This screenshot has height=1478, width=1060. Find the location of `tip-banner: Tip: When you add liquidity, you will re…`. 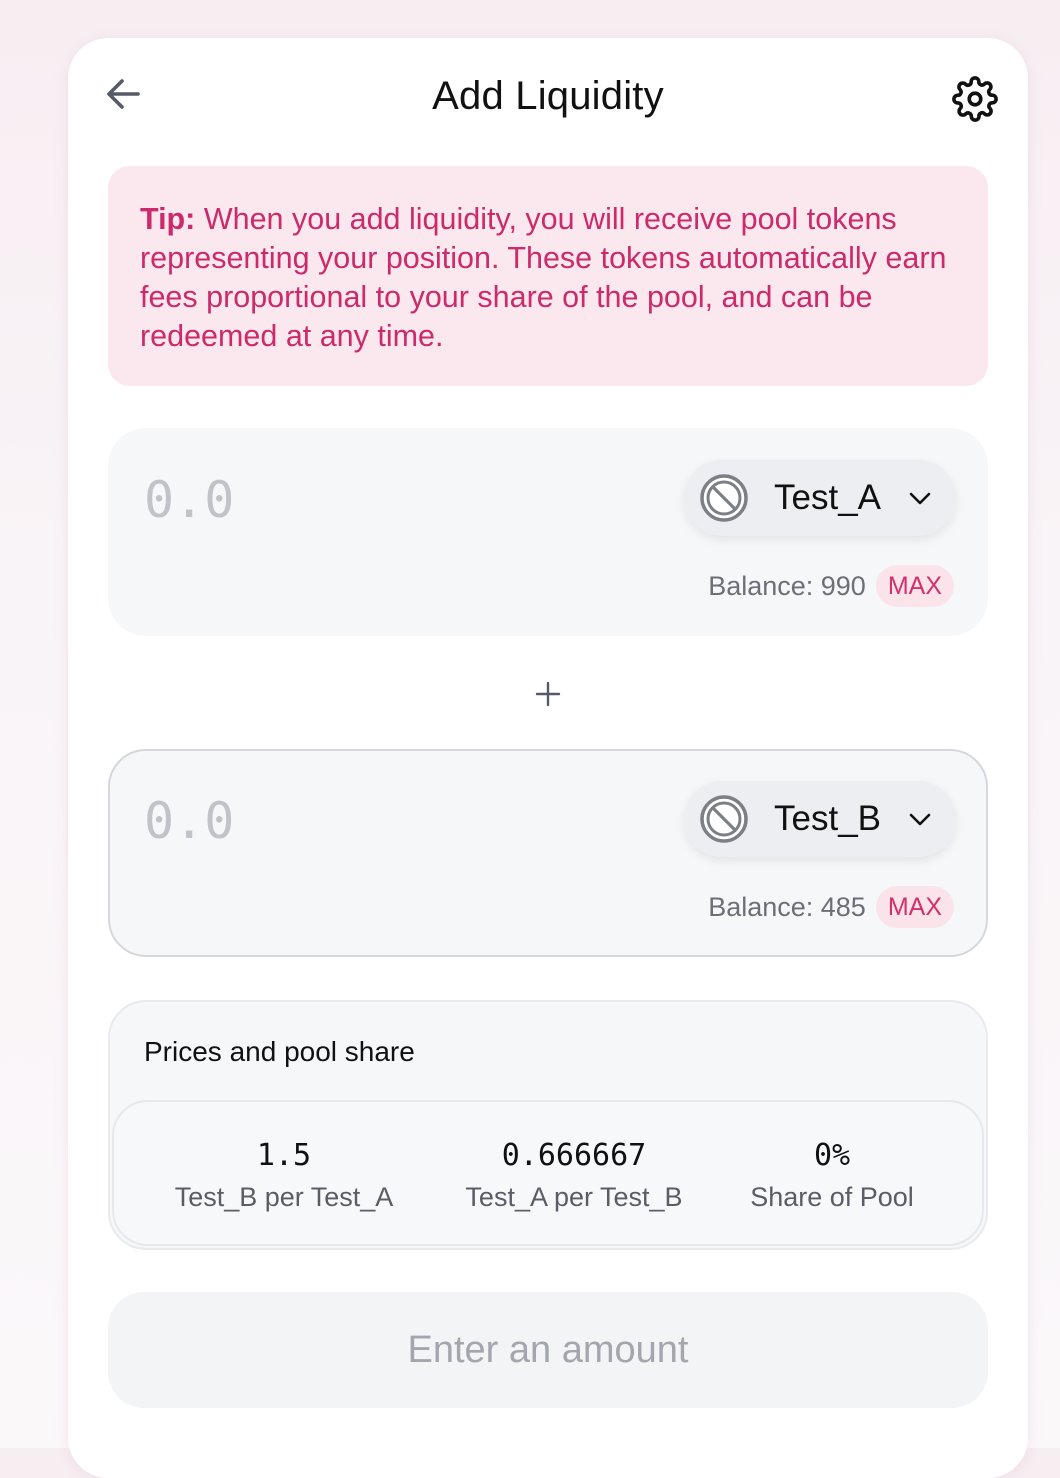

tip-banner: Tip: When you add liquidity, you will re… is located at coordinates (548, 276).